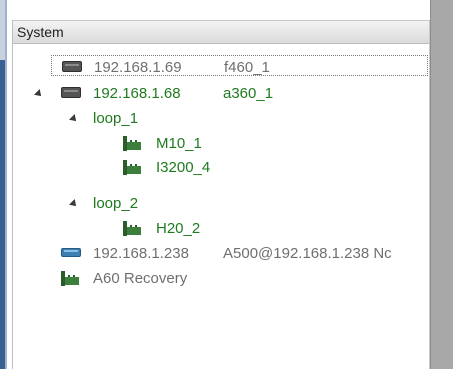 The image size is (453, 369). Describe the element at coordinates (221, 32) in the screenshot. I see `system-header: System` at that location.